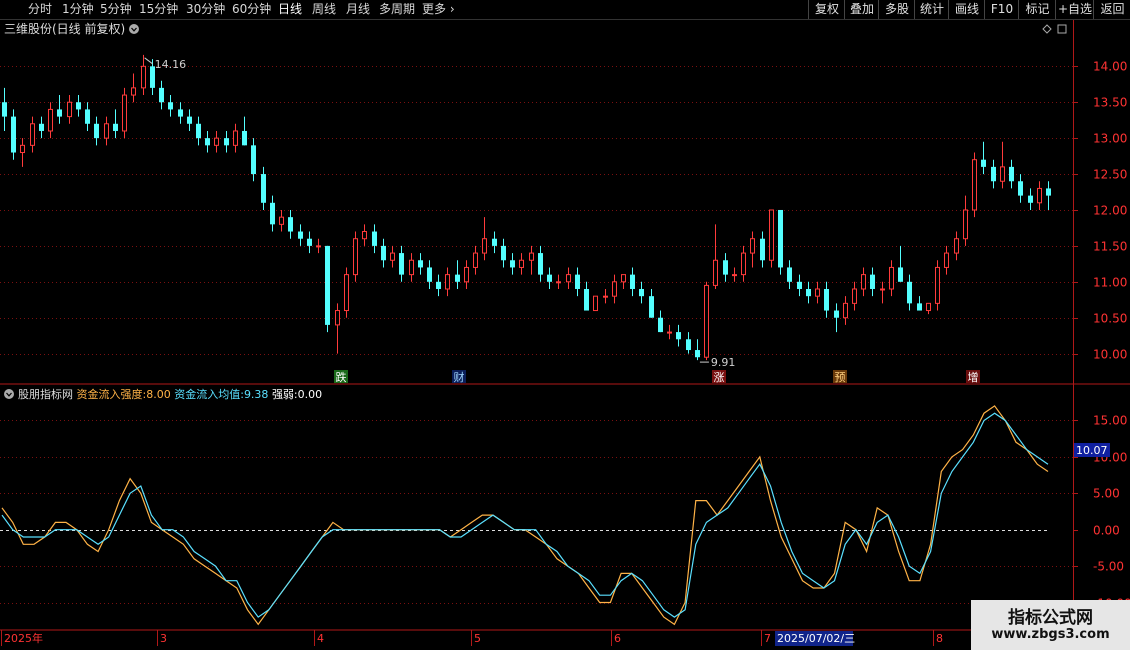 Image resolution: width=1130 pixels, height=650 pixels. Describe the element at coordinates (285, 394) in the screenshot. I see `series3-label: 强弱:` at that location.